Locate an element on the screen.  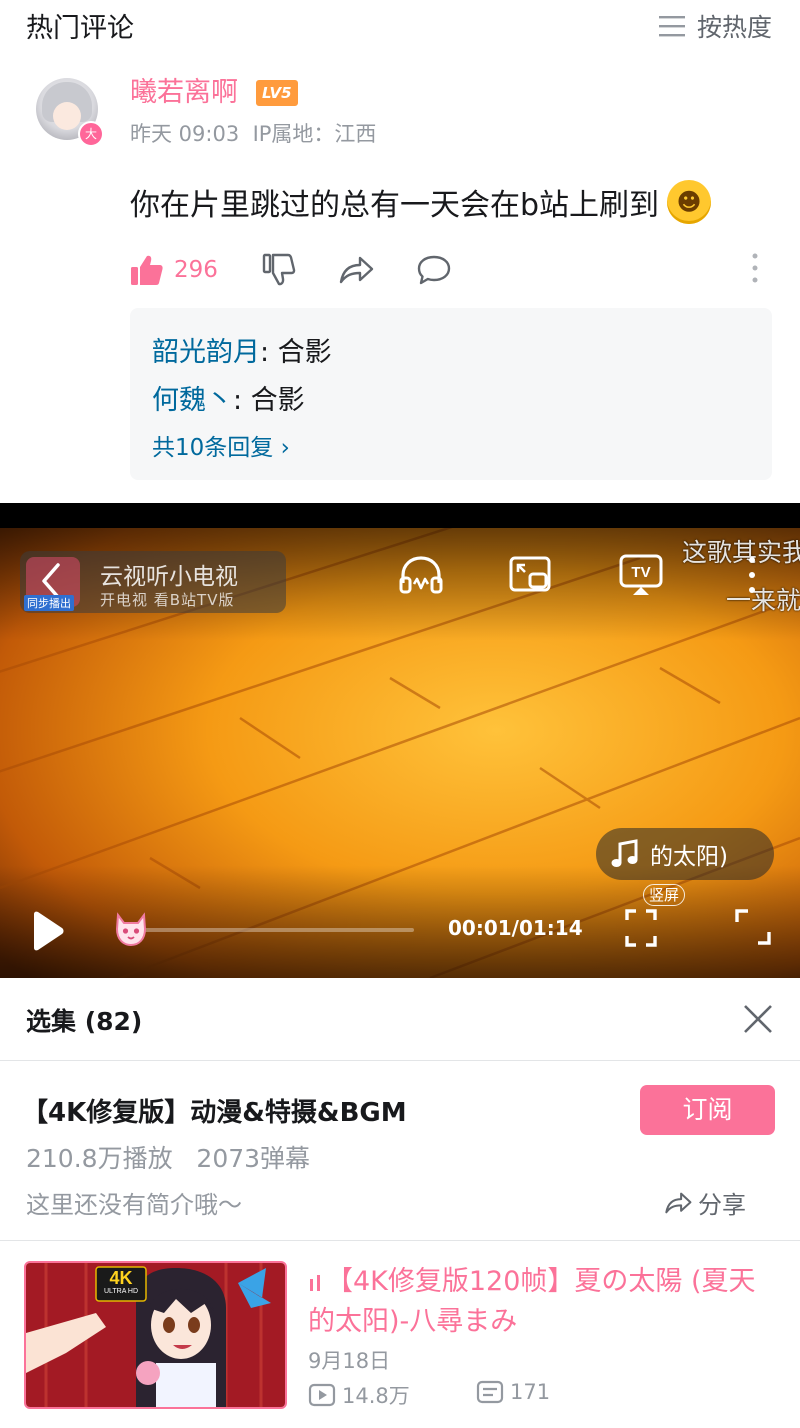
comment-ip-location: IP属地：江西 is located at coordinates (314, 134).